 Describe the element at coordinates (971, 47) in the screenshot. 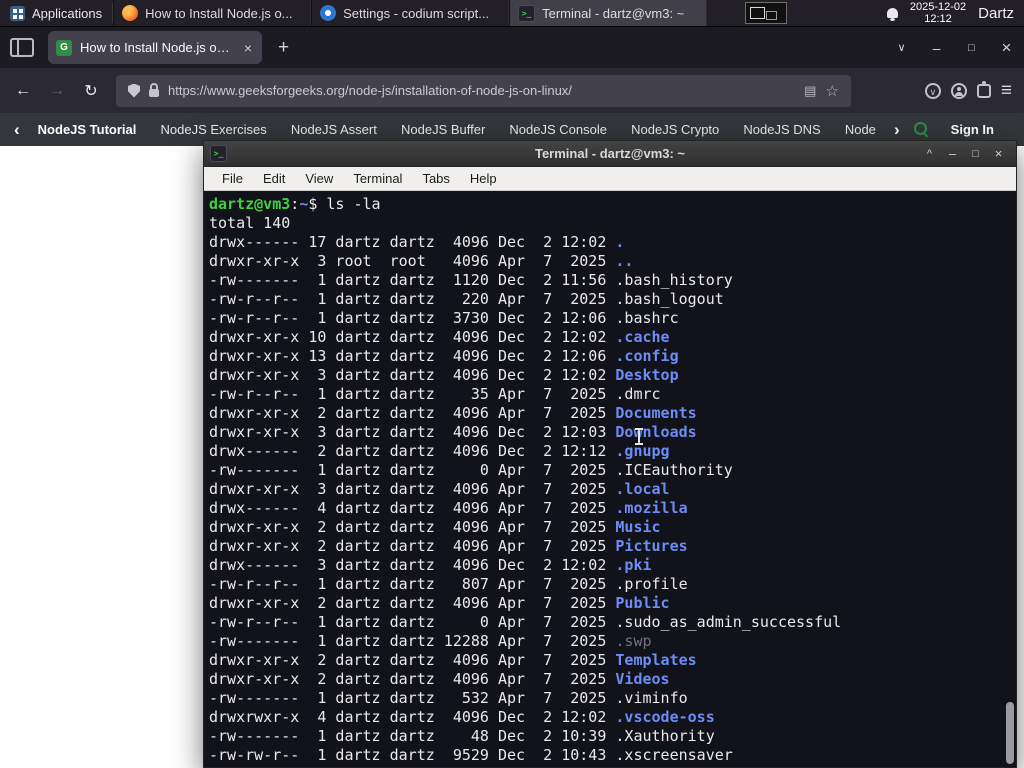

I see `window-maximize-button: □` at that location.